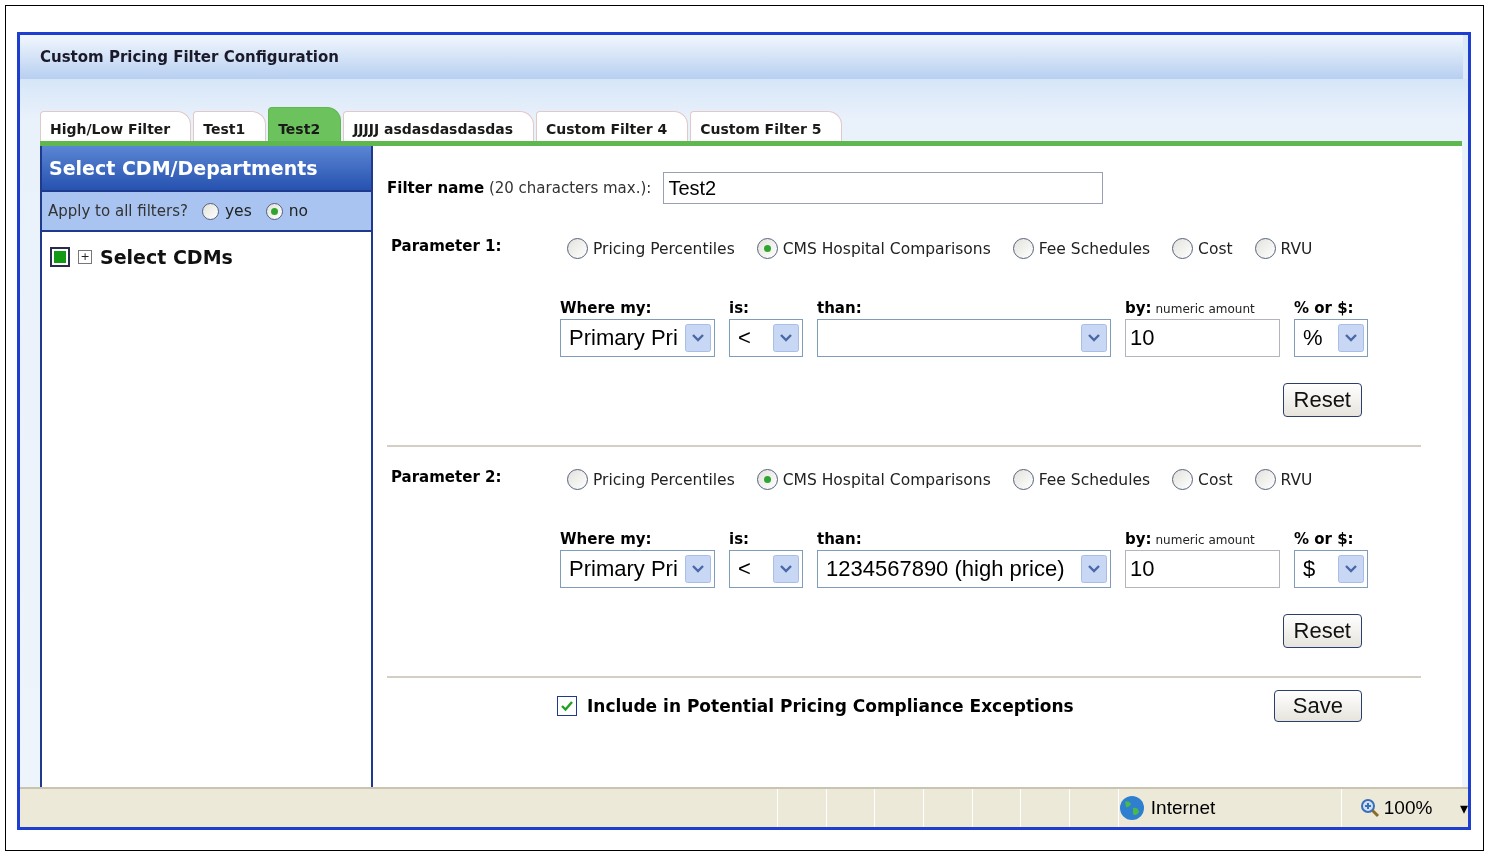  Describe the element at coordinates (883, 188) in the screenshot. I see `filter-name-field: Test2` at that location.